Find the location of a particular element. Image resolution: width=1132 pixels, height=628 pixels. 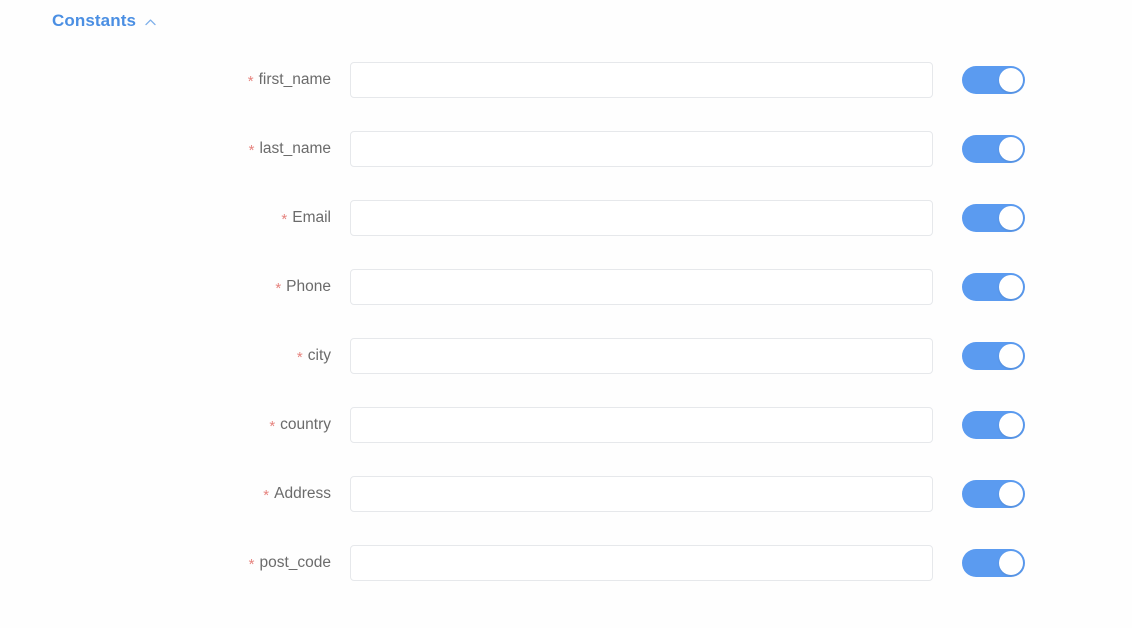

field-label-text: last_name is located at coordinates (295, 148).